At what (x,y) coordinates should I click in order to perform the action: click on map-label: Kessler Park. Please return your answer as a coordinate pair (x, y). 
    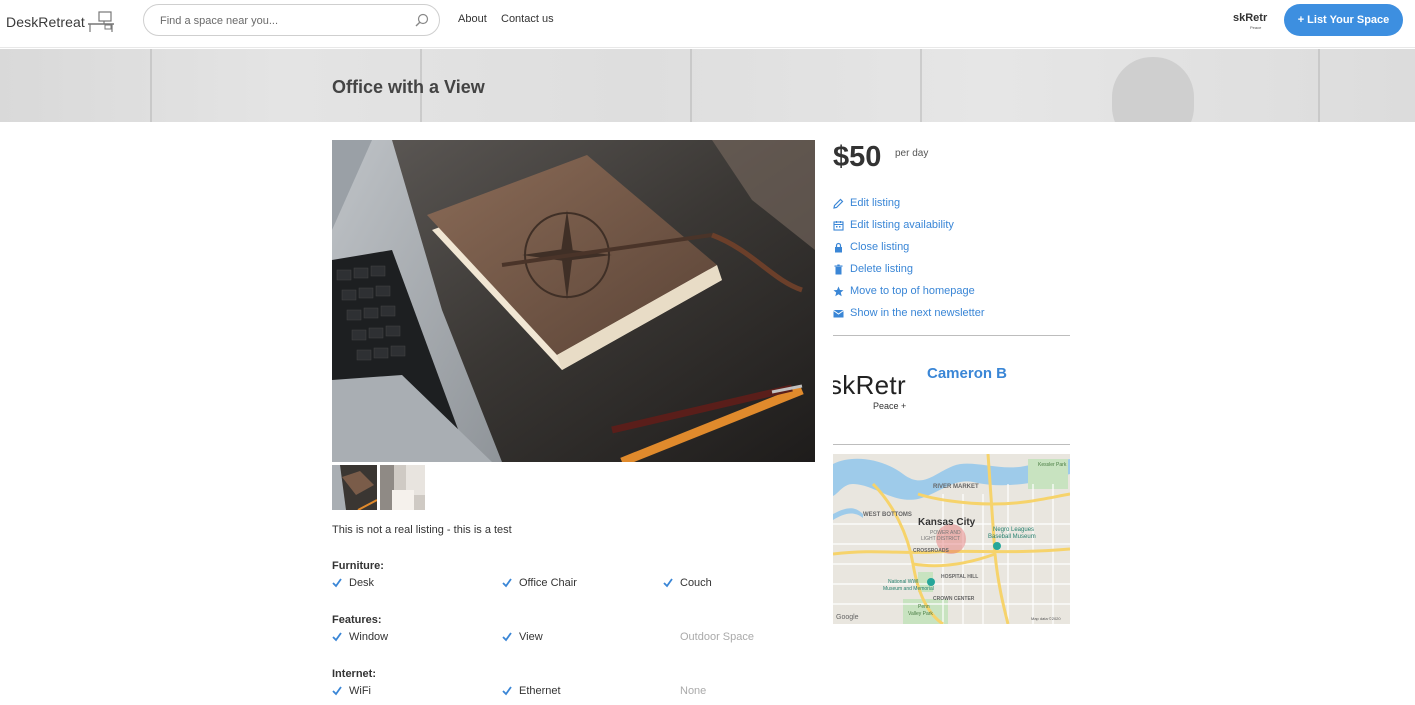
    Looking at the image, I should click on (1052, 465).